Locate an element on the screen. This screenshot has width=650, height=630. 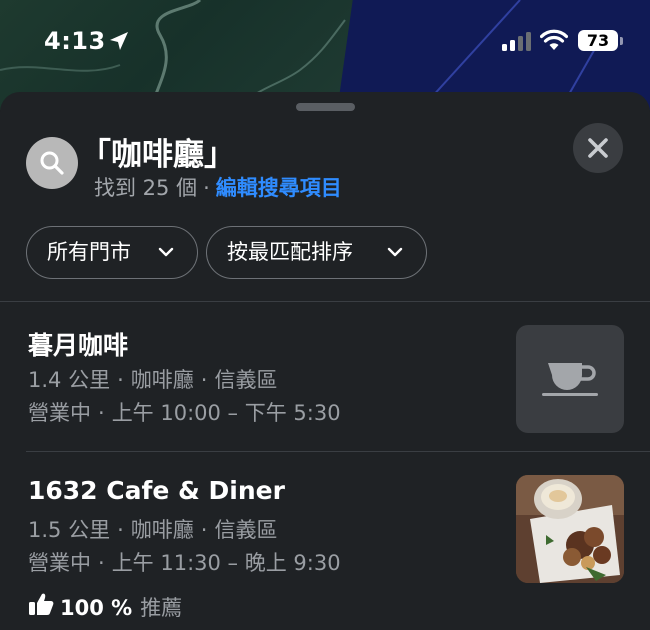
place-info: 1.5 公里 · 咖啡廳 · 信義區 is located at coordinates (152, 529).